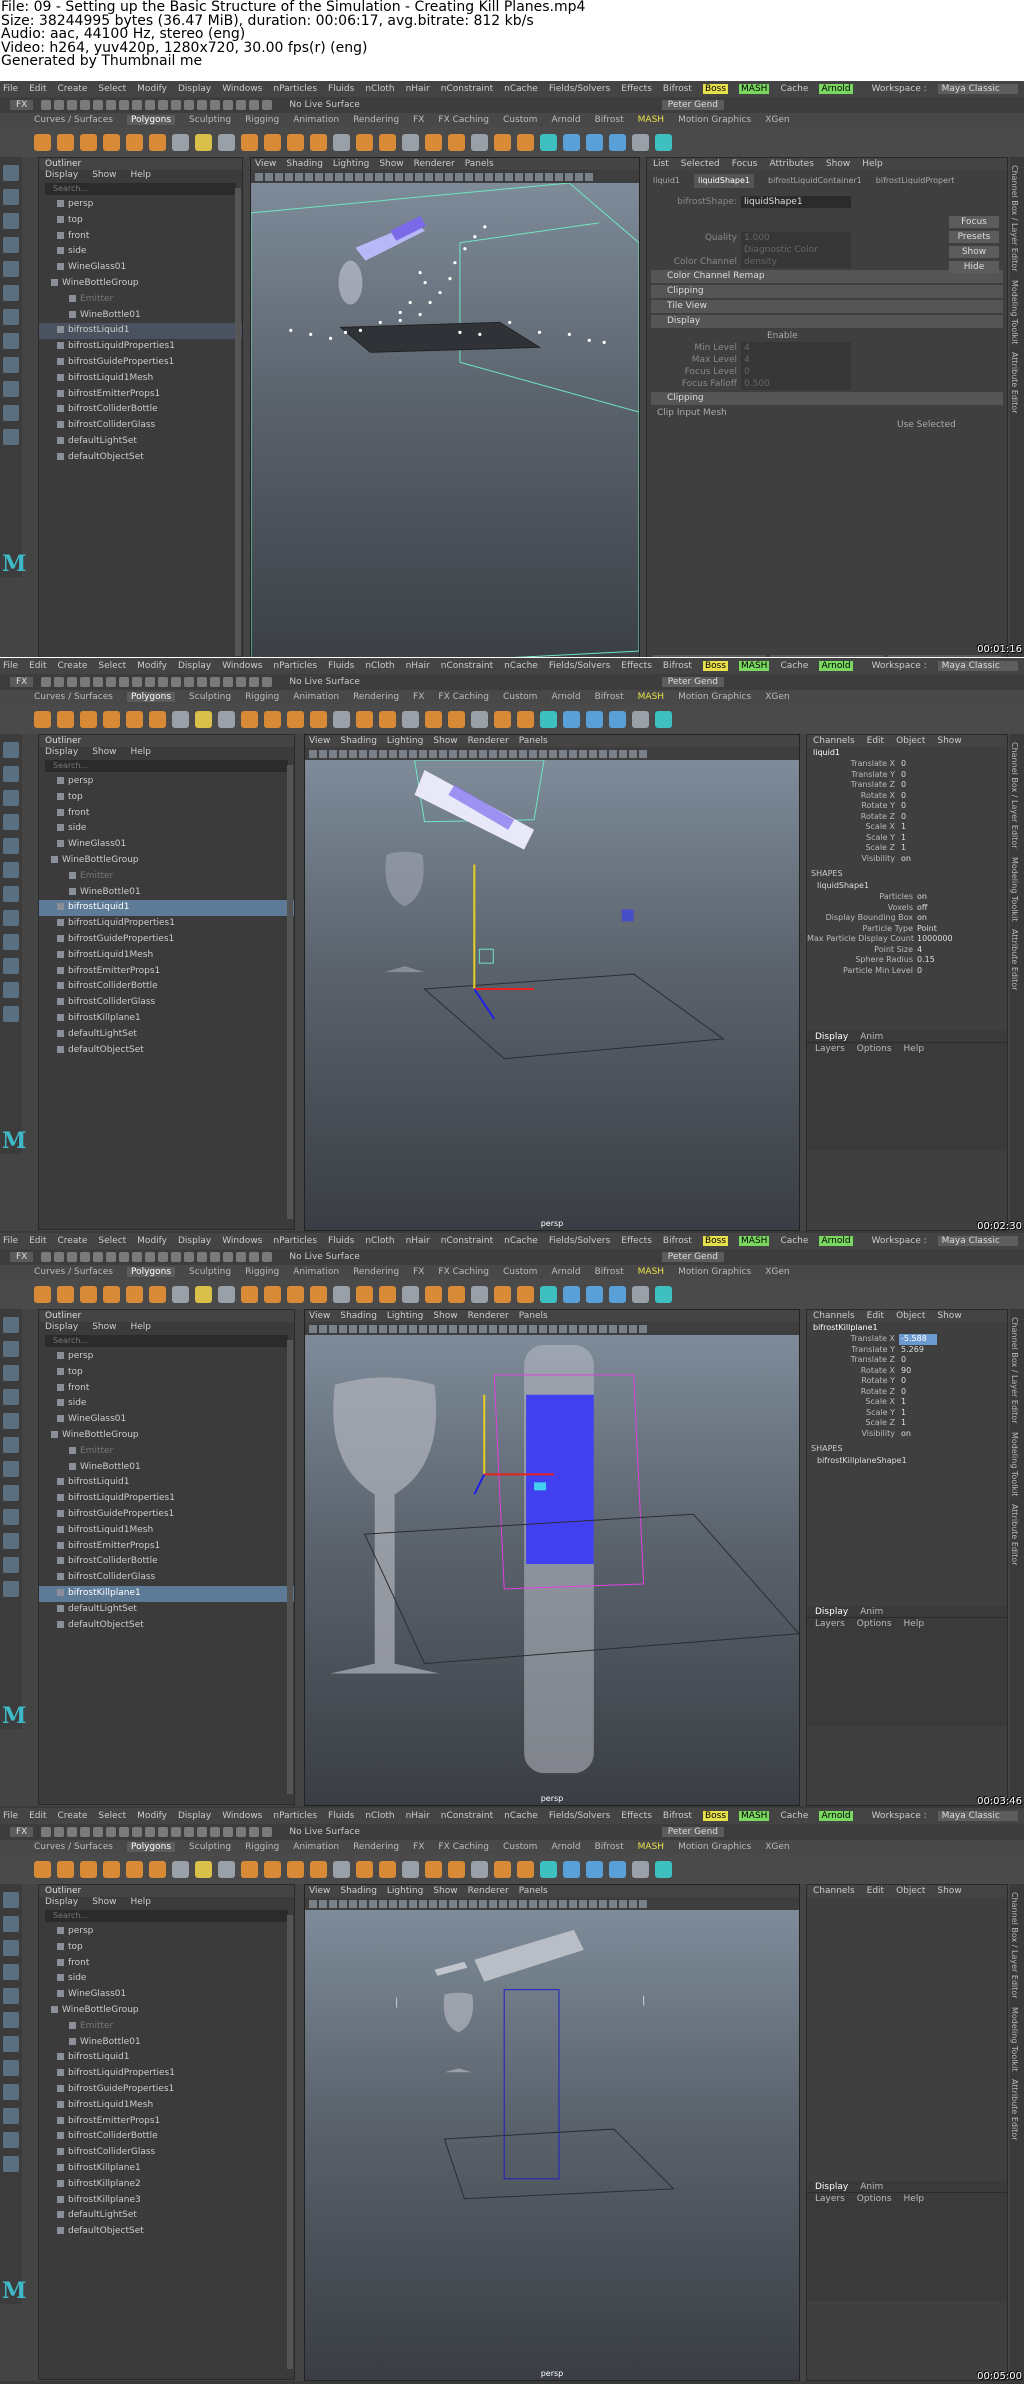  What do you see at coordinates (907, 1339) in the screenshot?
I see `channel-row: Translate X -5.588` at bounding box center [907, 1339].